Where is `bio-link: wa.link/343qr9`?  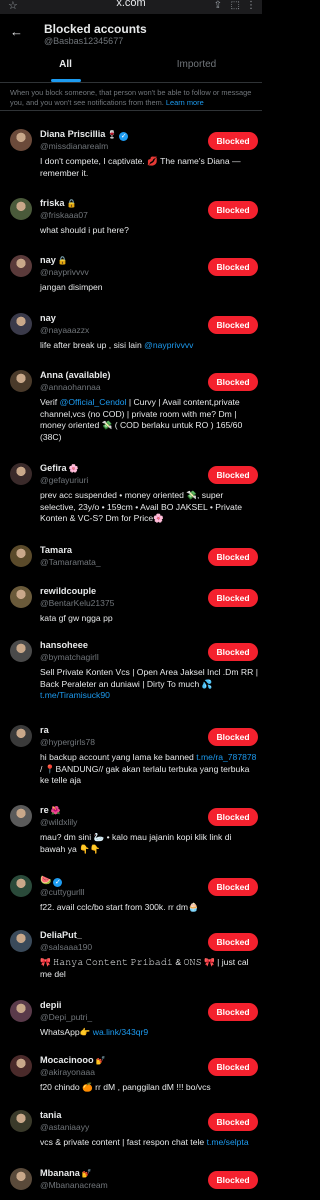 bio-link: wa.link/343qr9 is located at coordinates (120, 1032).